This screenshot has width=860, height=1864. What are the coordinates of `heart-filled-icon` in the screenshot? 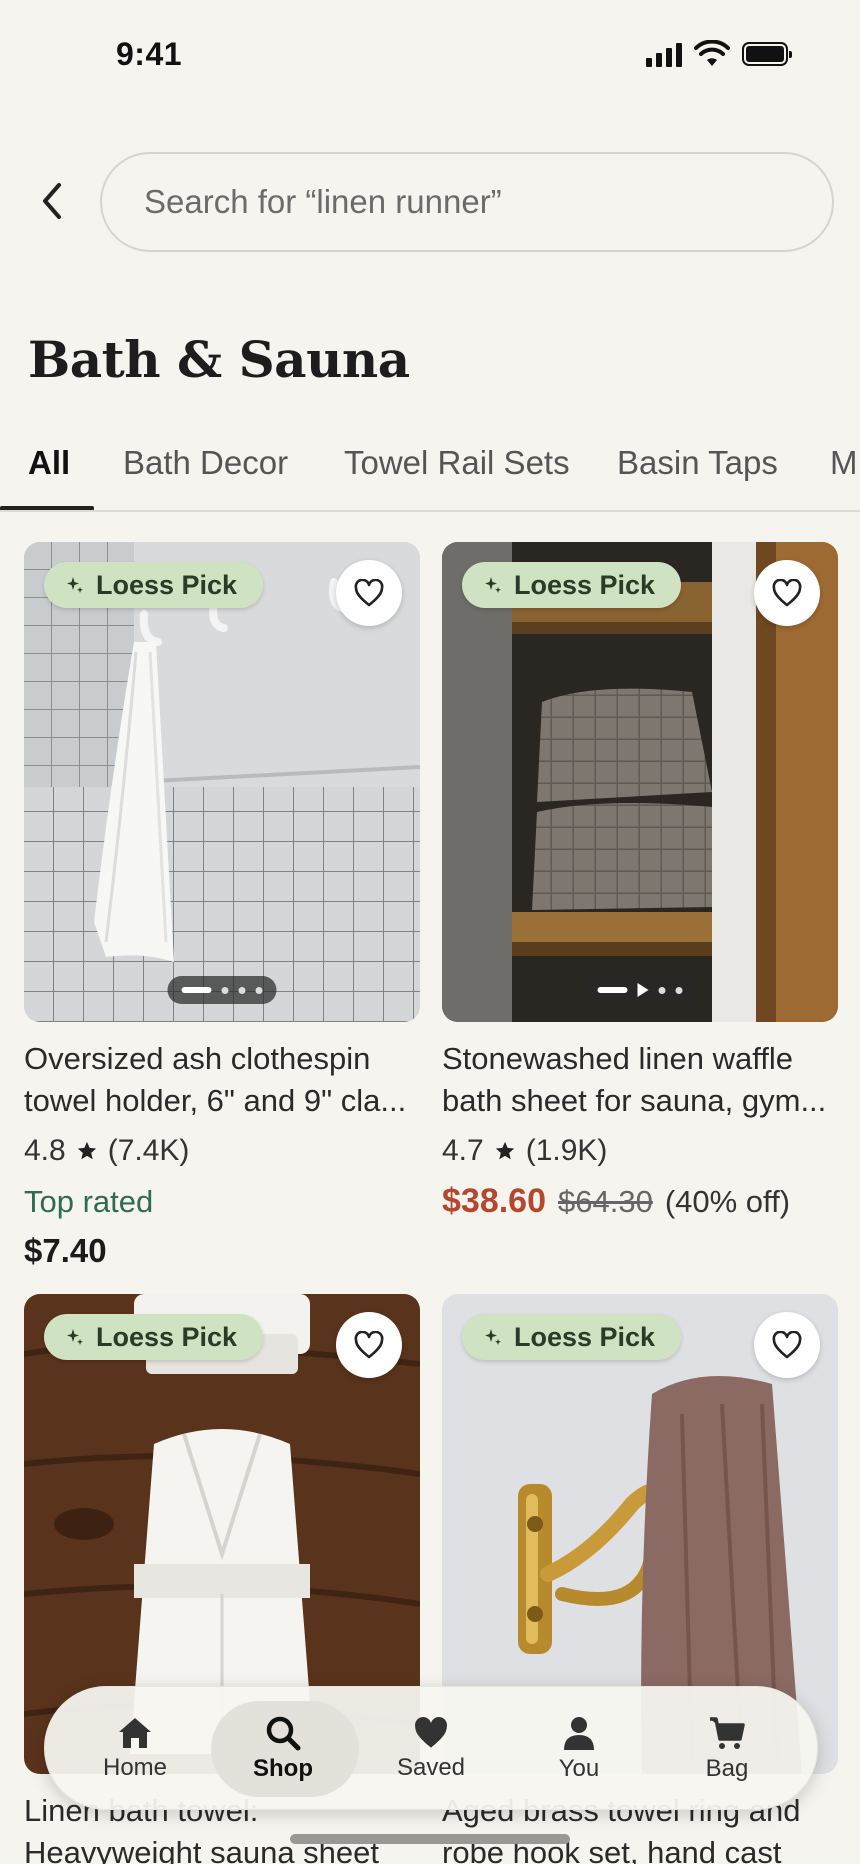 It's located at (431, 1732).